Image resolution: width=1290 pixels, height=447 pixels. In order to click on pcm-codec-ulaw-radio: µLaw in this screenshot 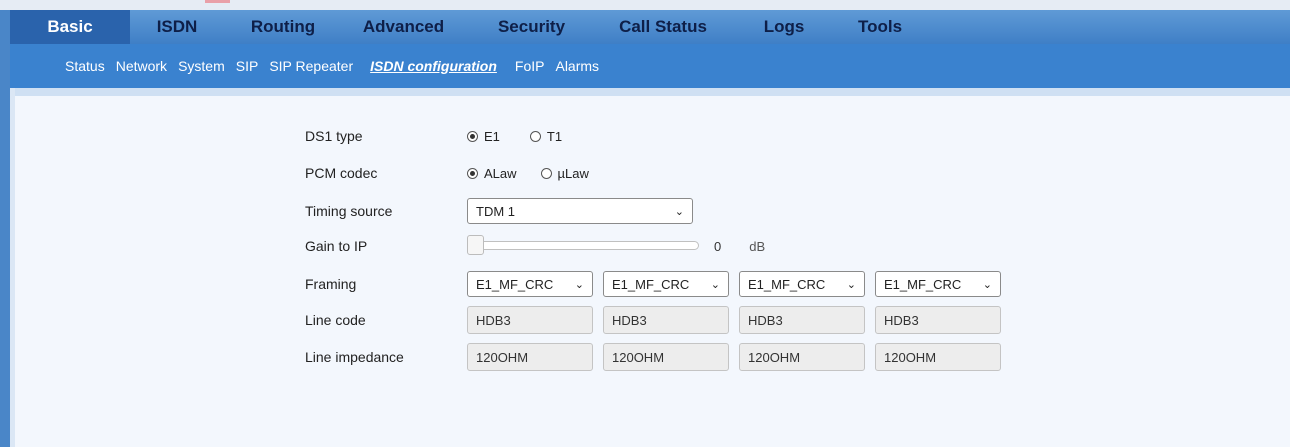, I will do `click(564, 173)`.